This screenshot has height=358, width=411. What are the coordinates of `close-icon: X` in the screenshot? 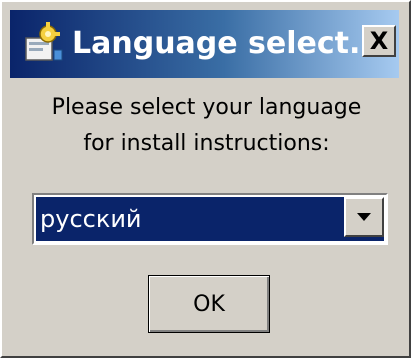 It's located at (379, 41).